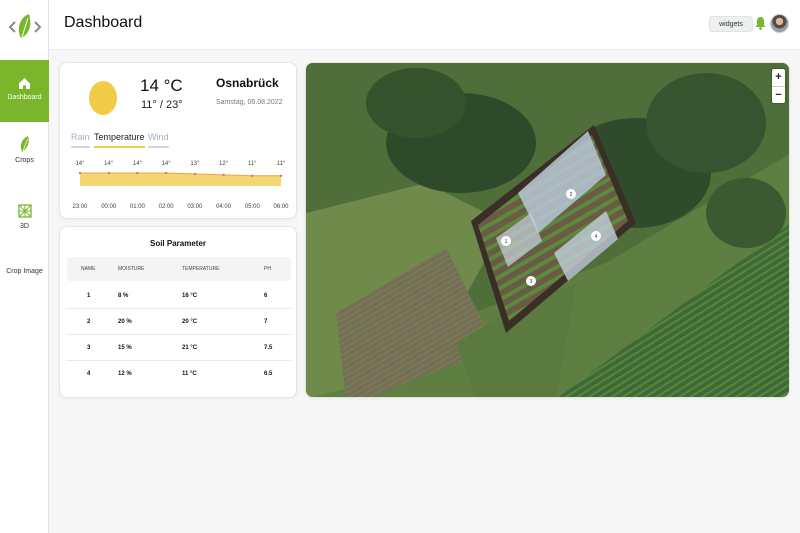  What do you see at coordinates (24, 91) in the screenshot?
I see `sidebar-item-dashboard: Dashboard` at bounding box center [24, 91].